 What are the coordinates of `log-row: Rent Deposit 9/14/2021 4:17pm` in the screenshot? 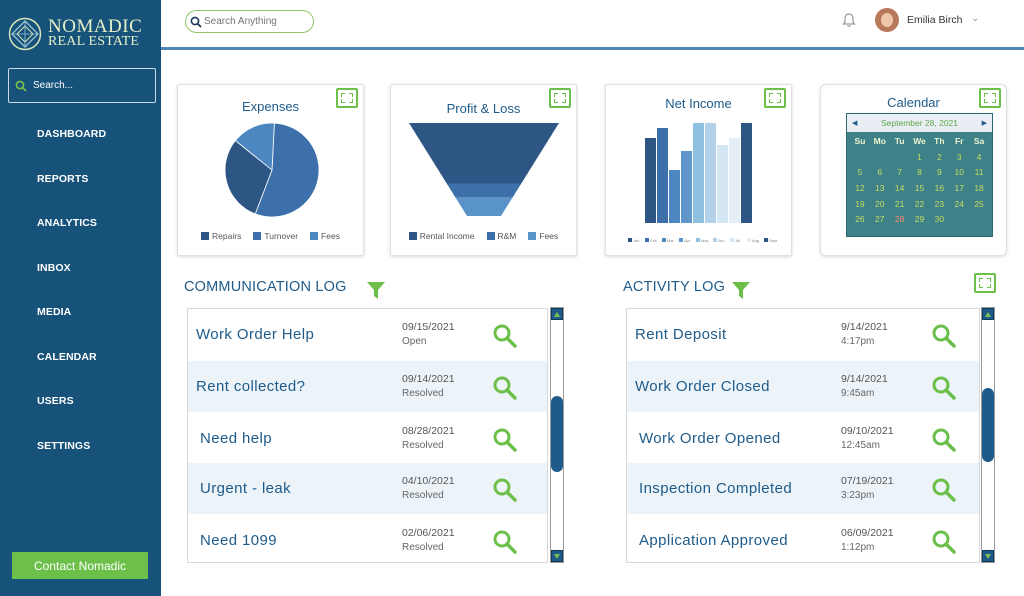 It's located at (803, 334).